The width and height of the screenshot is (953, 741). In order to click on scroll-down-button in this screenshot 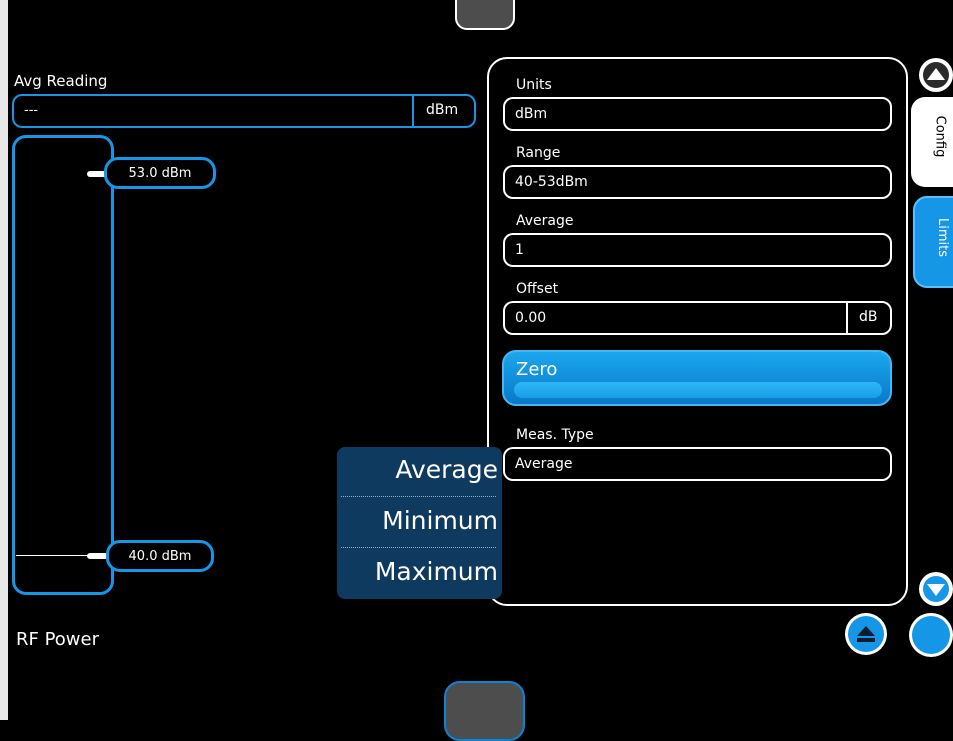, I will do `click(936, 589)`.